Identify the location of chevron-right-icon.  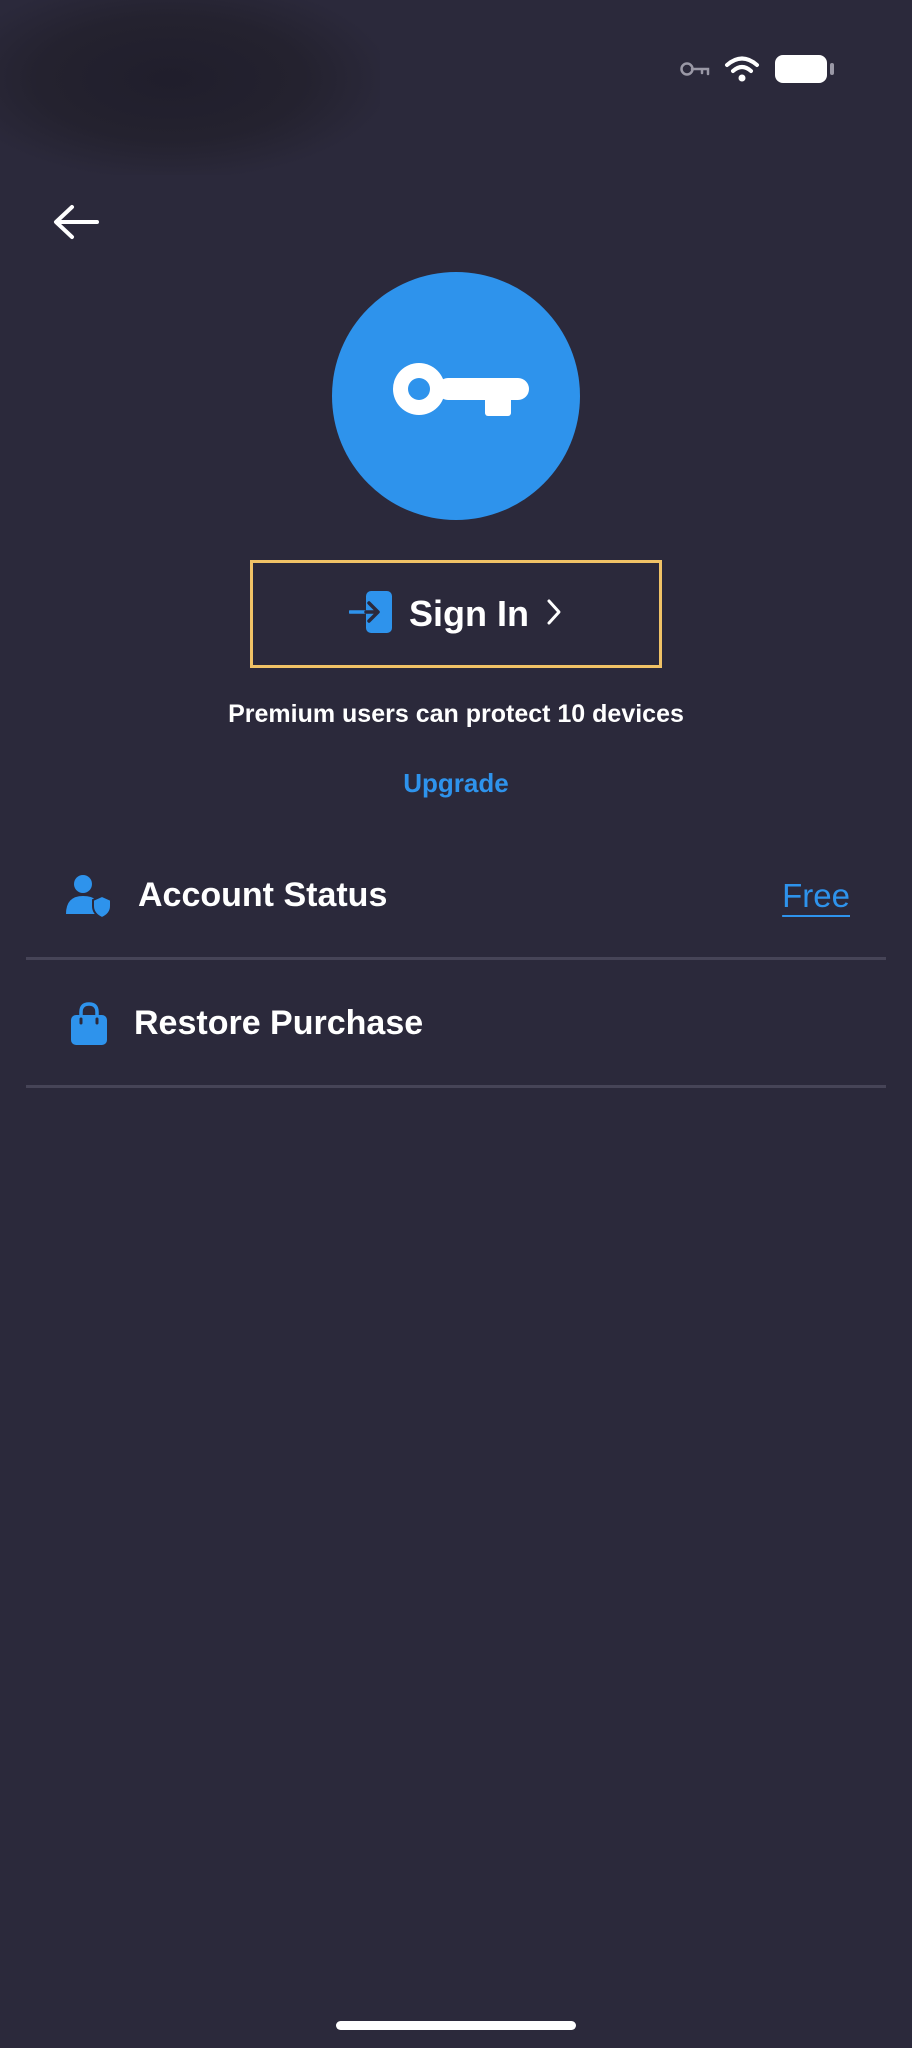
(554, 614).